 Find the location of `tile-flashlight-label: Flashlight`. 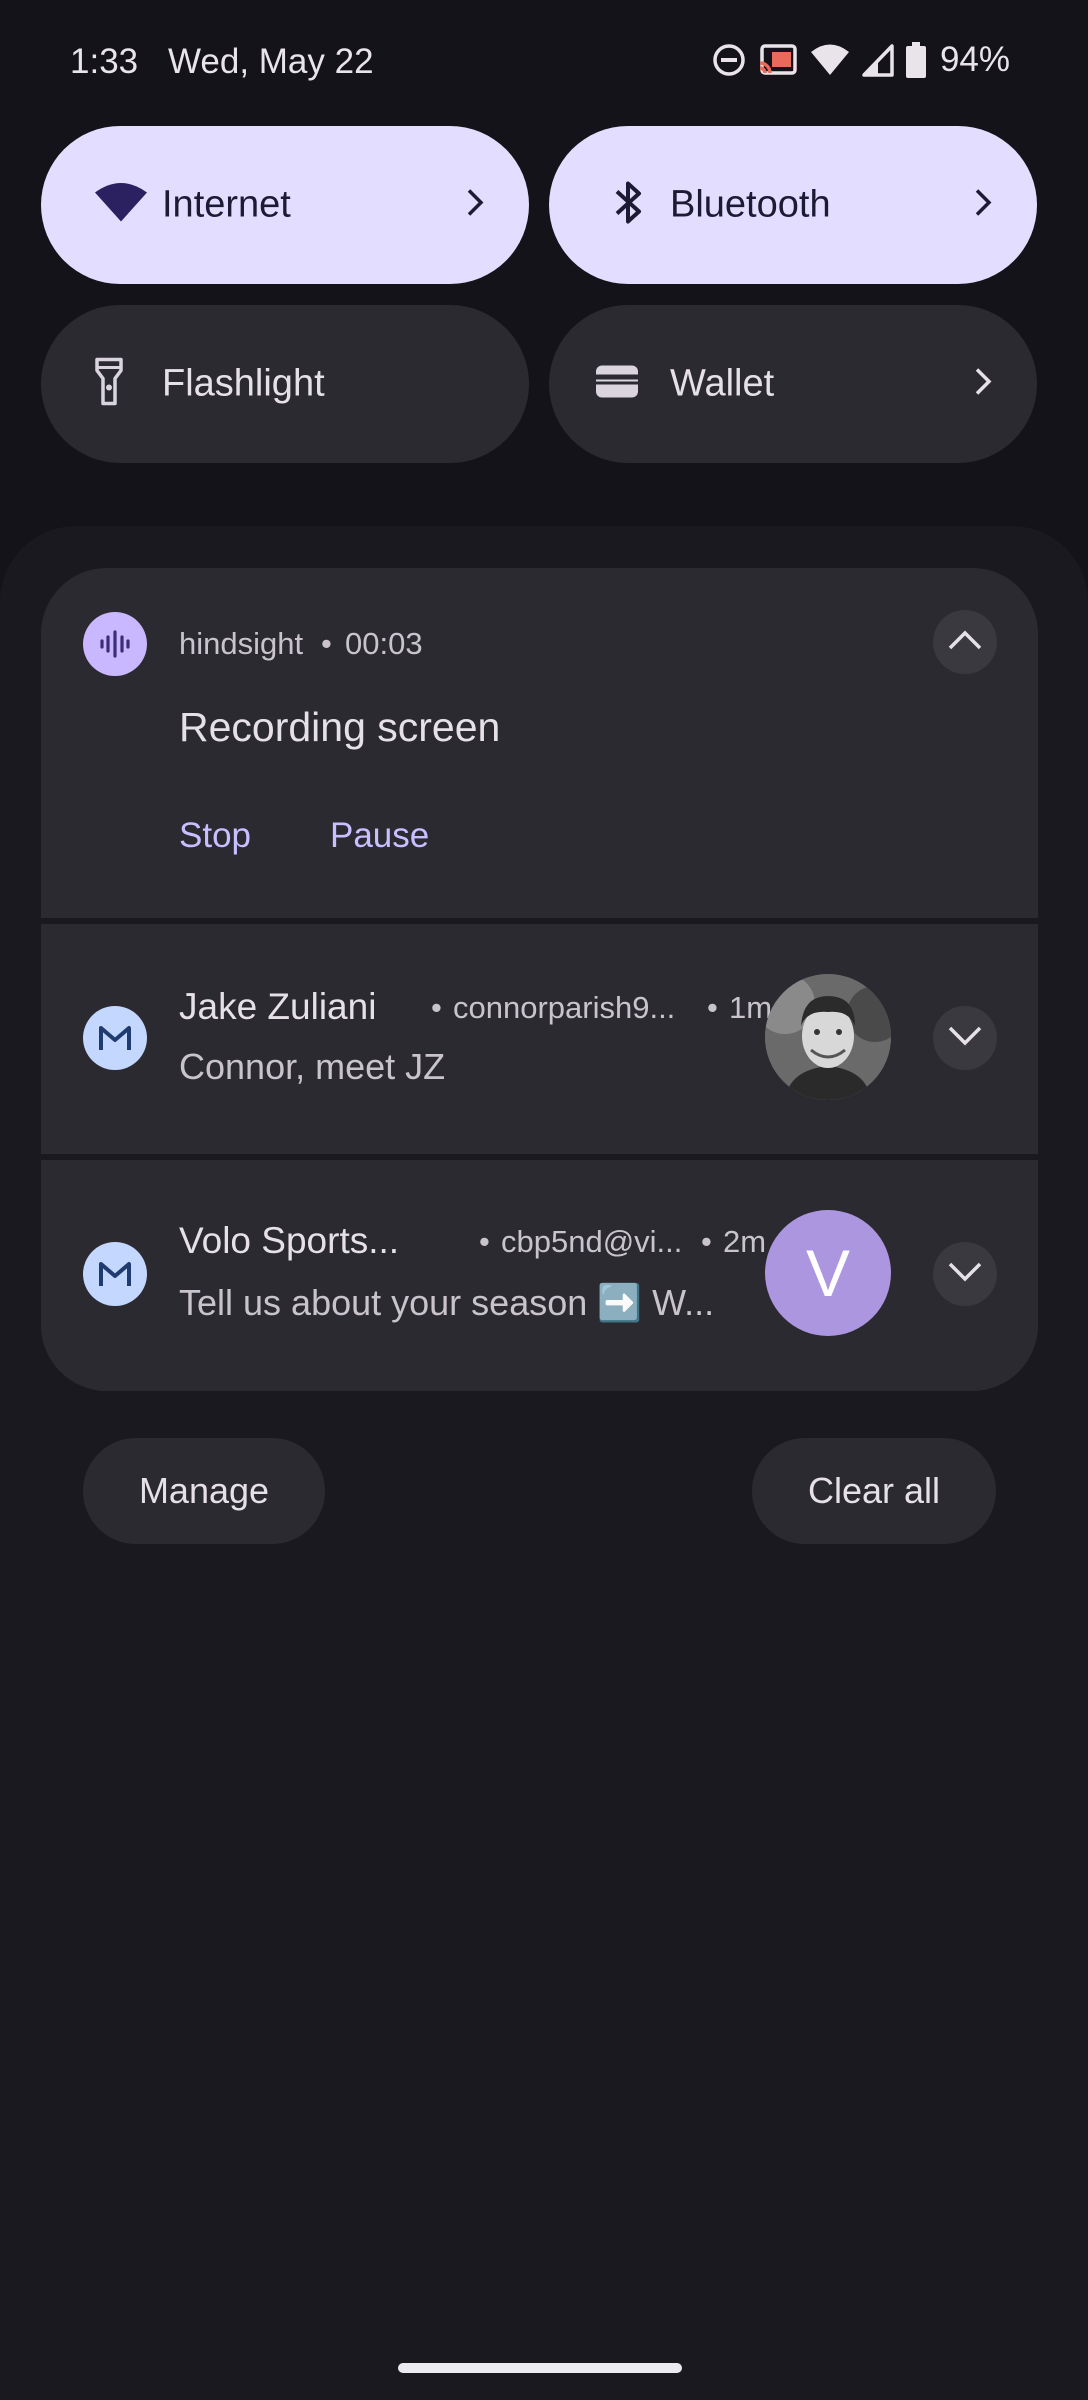

tile-flashlight-label: Flashlight is located at coordinates (243, 383).